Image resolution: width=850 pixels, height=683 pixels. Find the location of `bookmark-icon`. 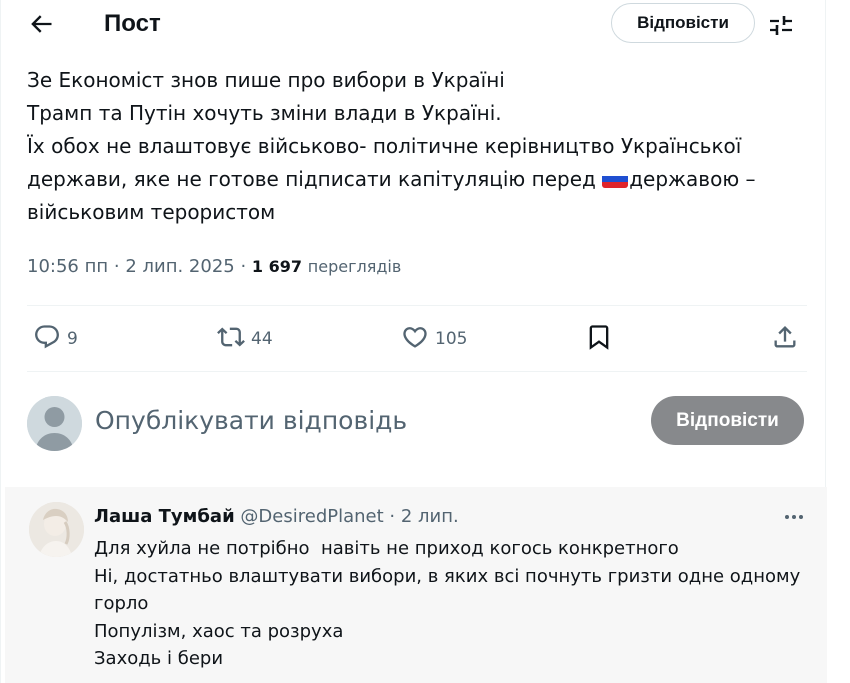

bookmark-icon is located at coordinates (599, 339).